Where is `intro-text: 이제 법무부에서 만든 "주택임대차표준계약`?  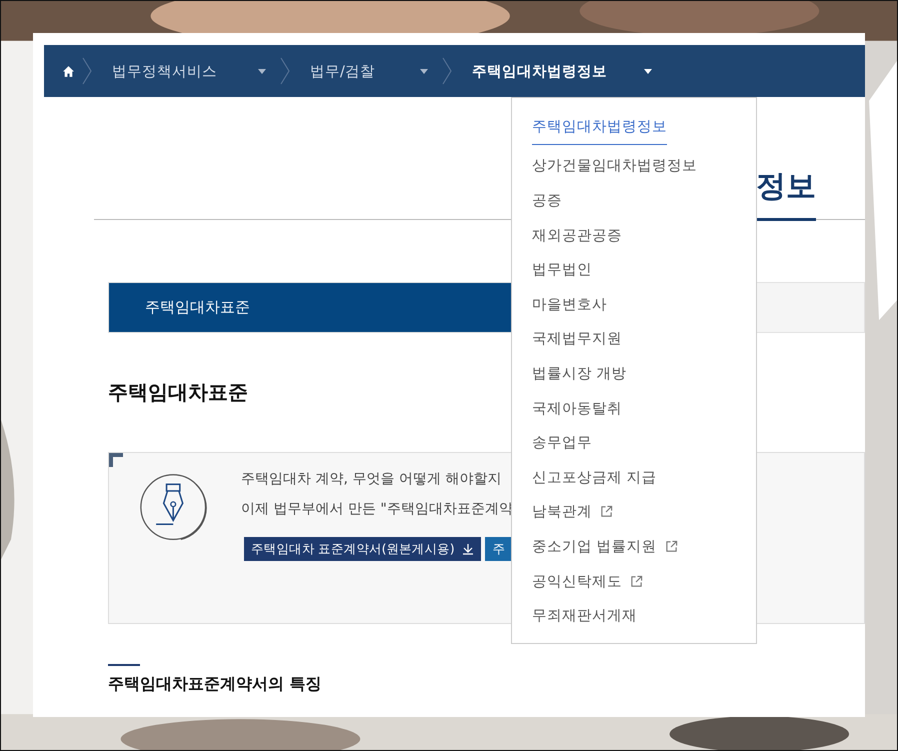
intro-text: 이제 법무부에서 만든 "주택임대차표준계약 is located at coordinates (377, 509).